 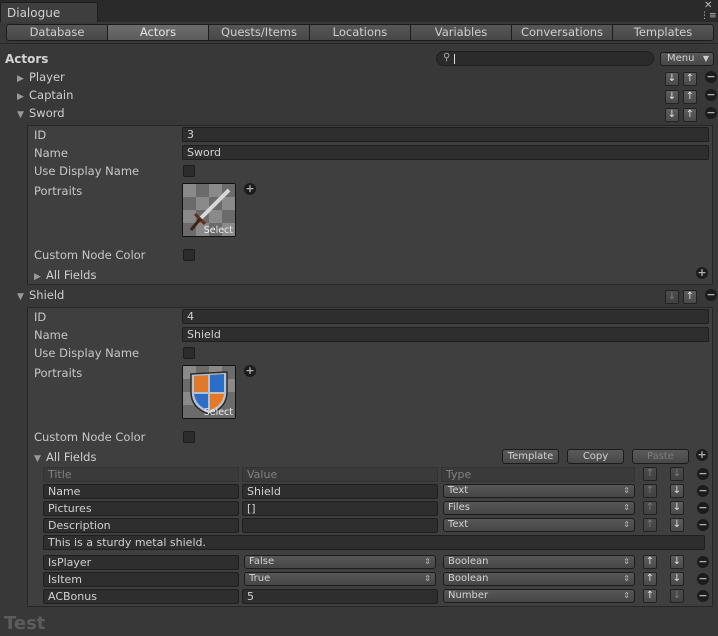 What do you see at coordinates (663, 32) in the screenshot?
I see `tab-templates: Templates` at bounding box center [663, 32].